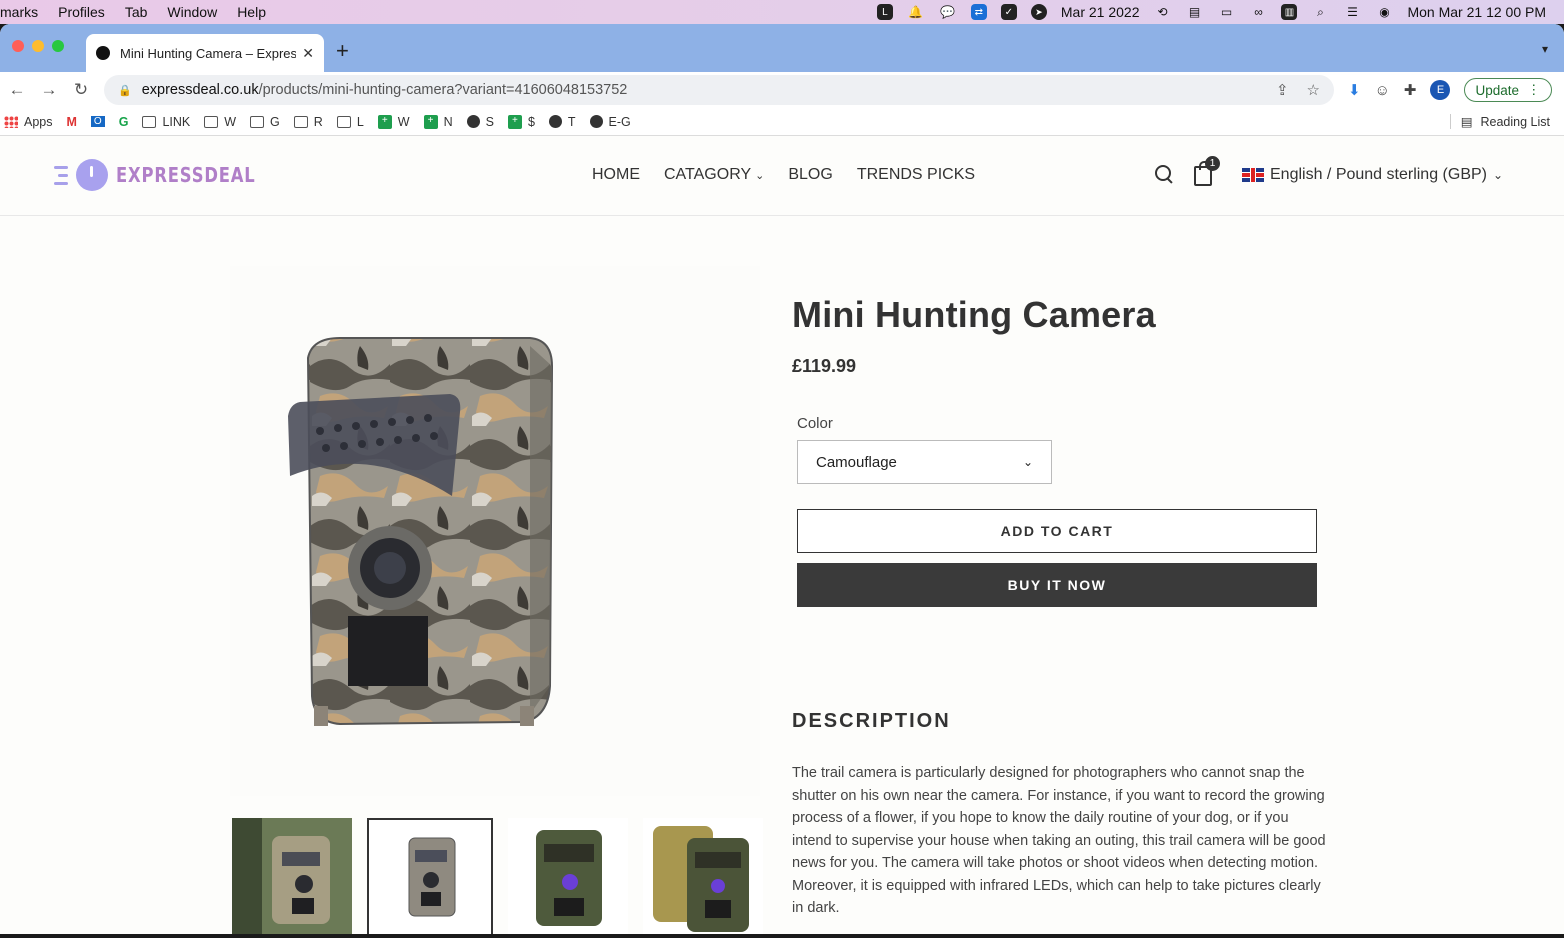  What do you see at coordinates (1057, 531) in the screenshot?
I see `add-to-cart-button: ADD TO CART` at bounding box center [1057, 531].